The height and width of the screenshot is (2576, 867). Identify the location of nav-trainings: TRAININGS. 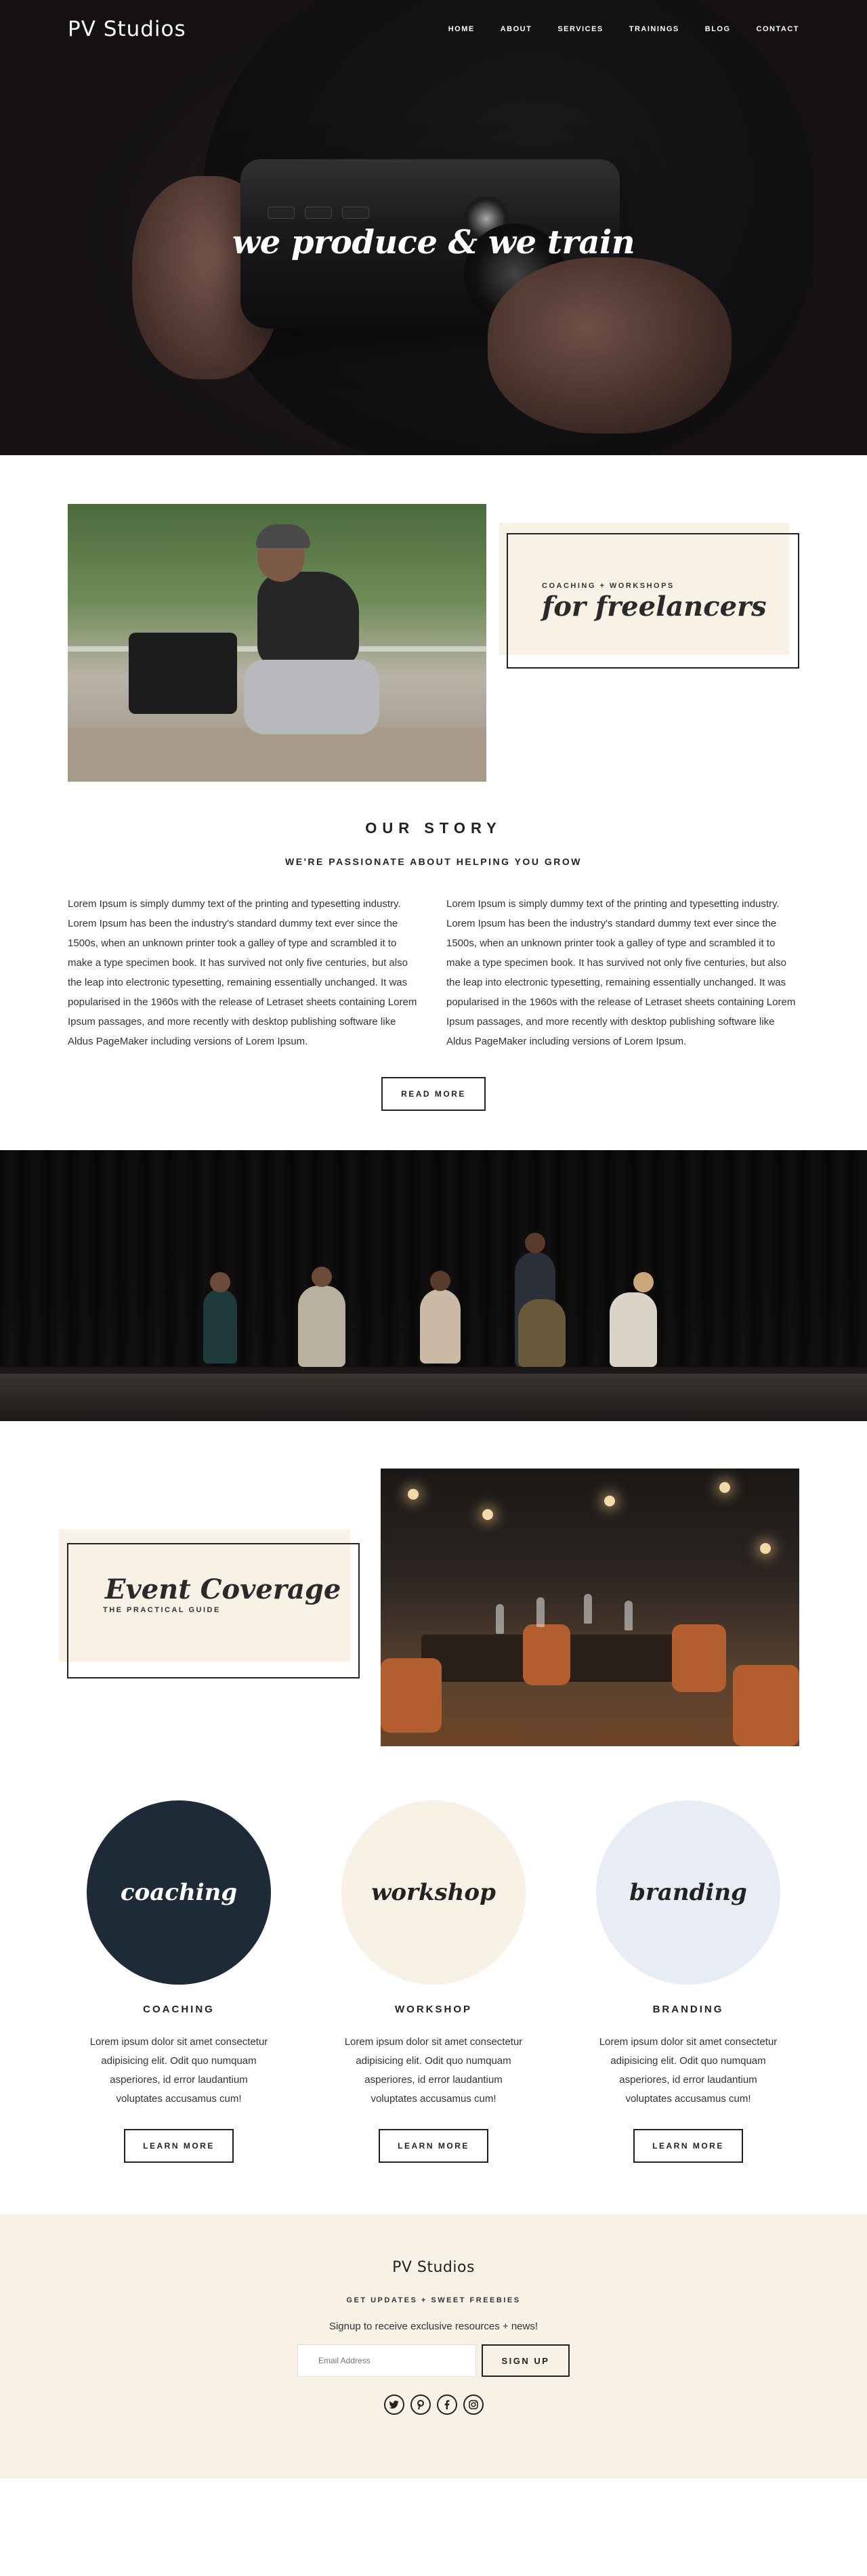
(654, 29).